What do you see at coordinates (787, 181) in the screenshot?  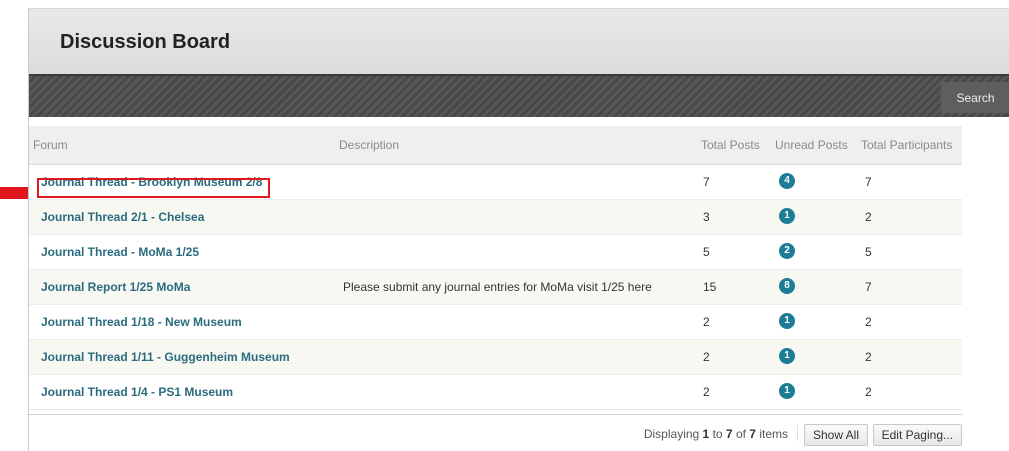 I see `unread-posts-badge: 4` at bounding box center [787, 181].